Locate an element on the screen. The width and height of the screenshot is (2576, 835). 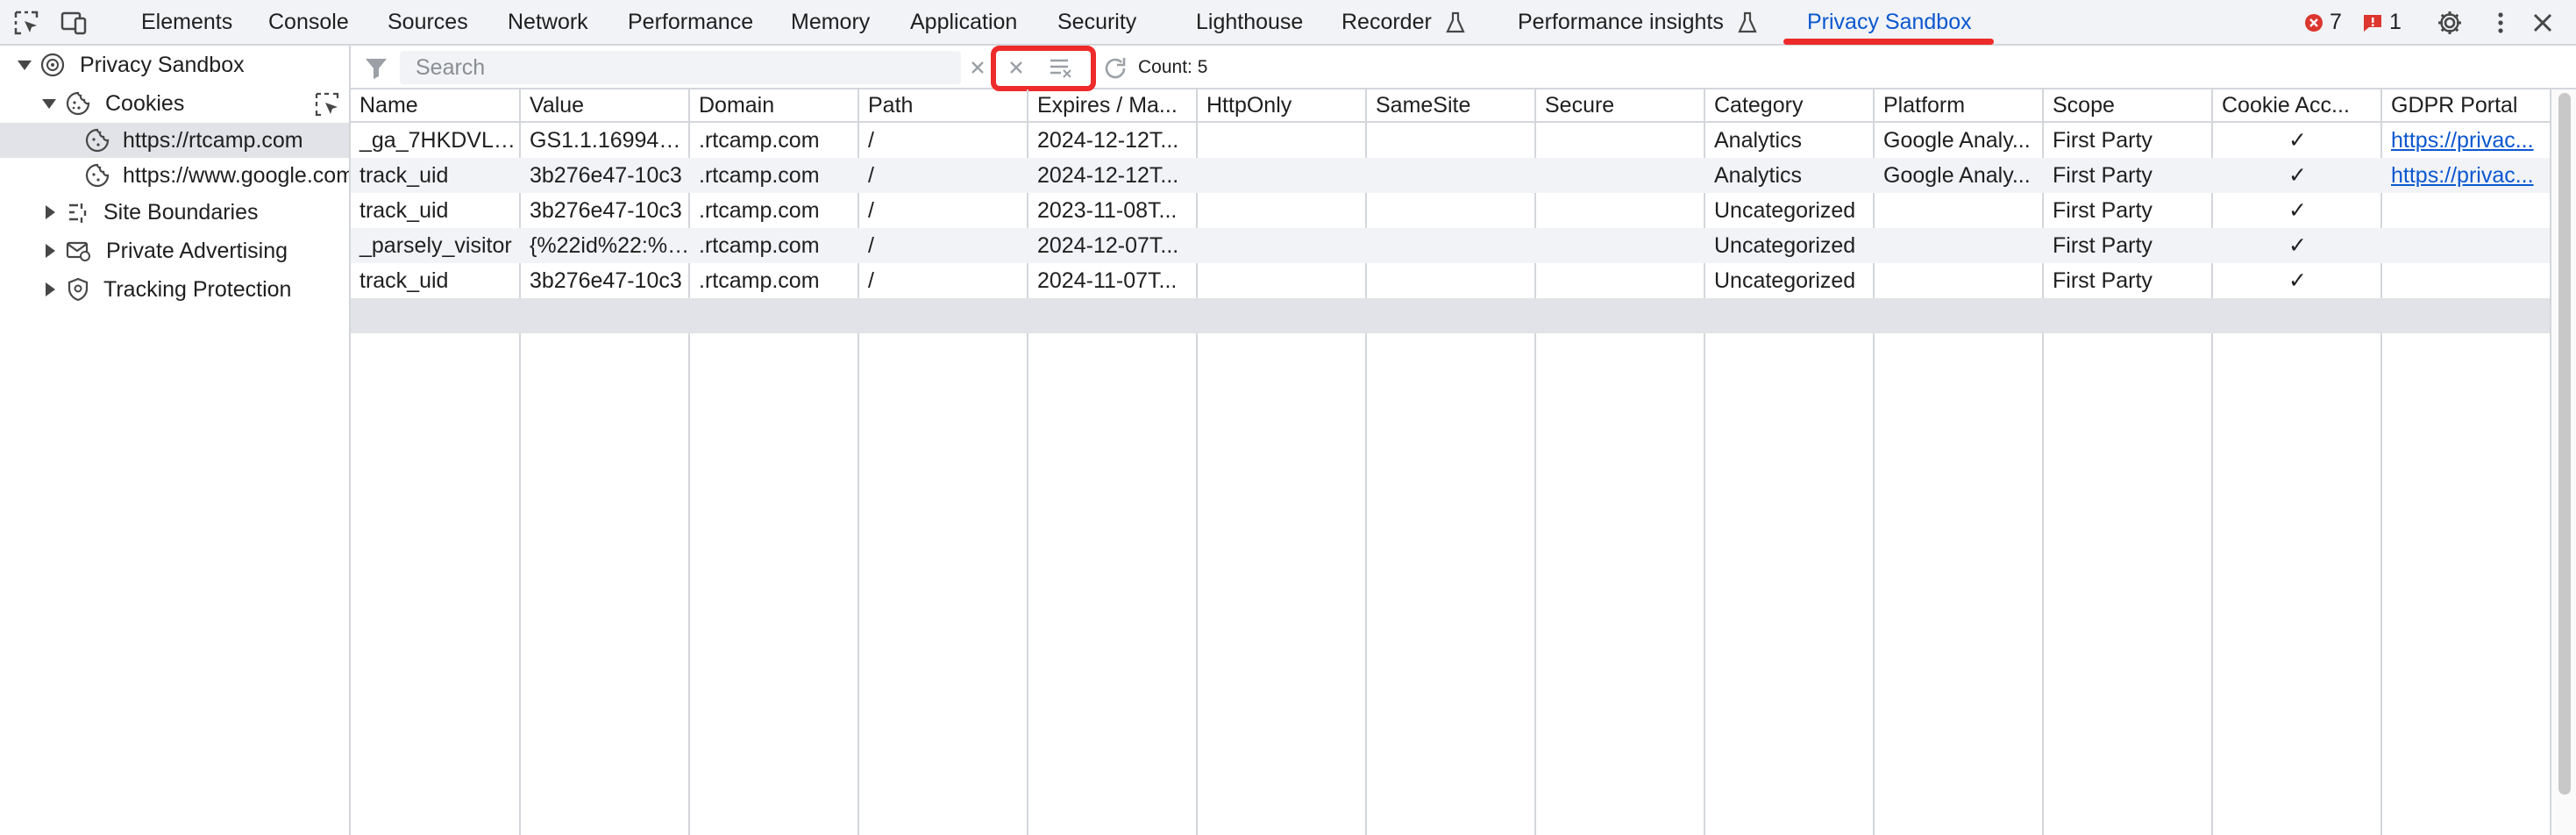
filter-icon is located at coordinates (376, 67).